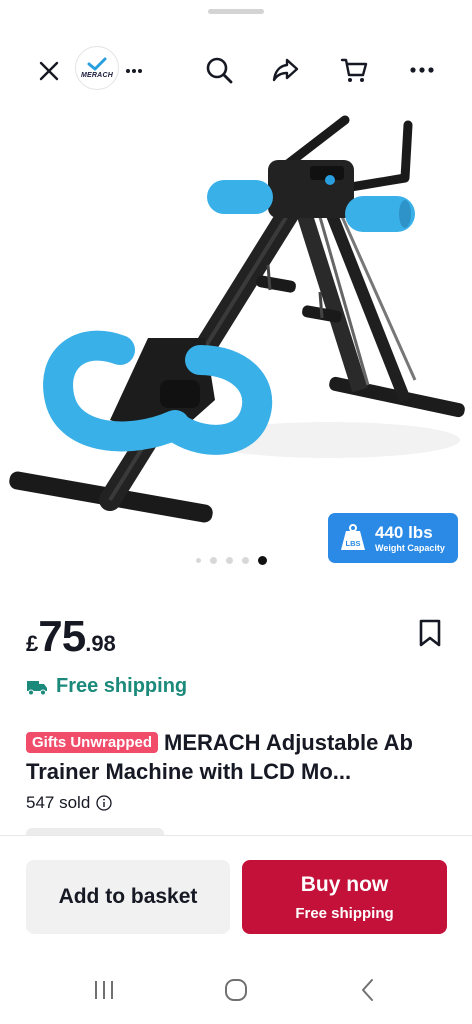 This screenshot has width=472, height=1024. Describe the element at coordinates (104, 803) in the screenshot. I see `info-icon` at that location.